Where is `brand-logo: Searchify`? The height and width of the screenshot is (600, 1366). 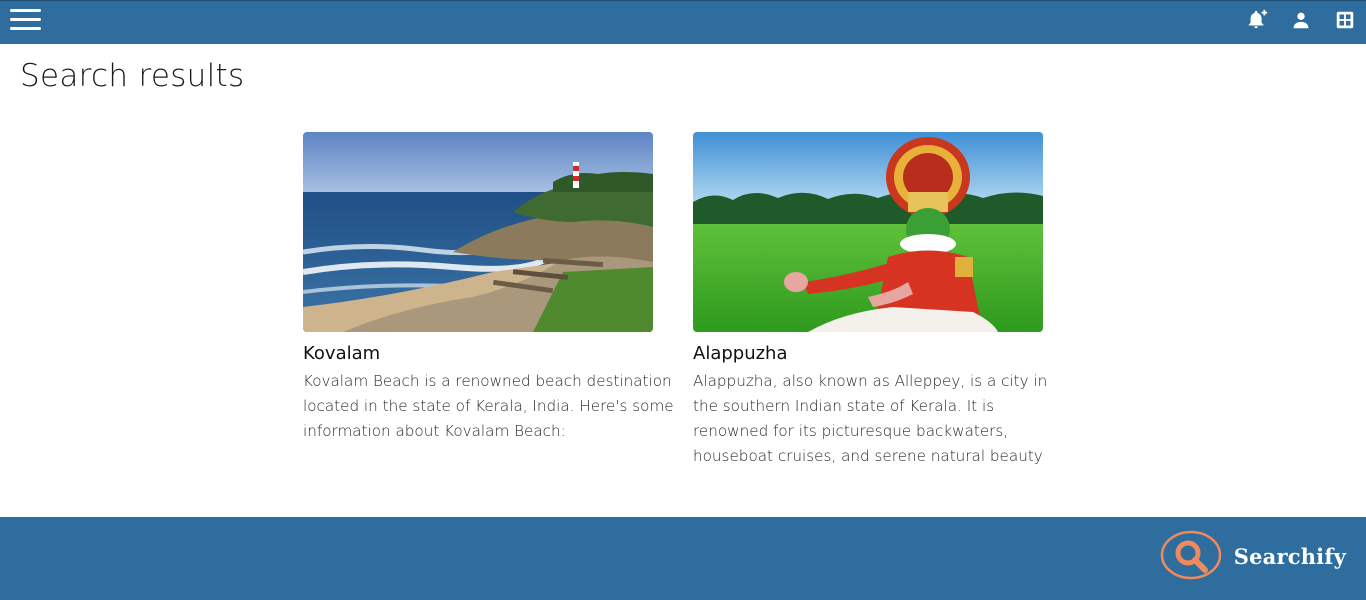 brand-logo: Searchify is located at coordinates (1253, 556).